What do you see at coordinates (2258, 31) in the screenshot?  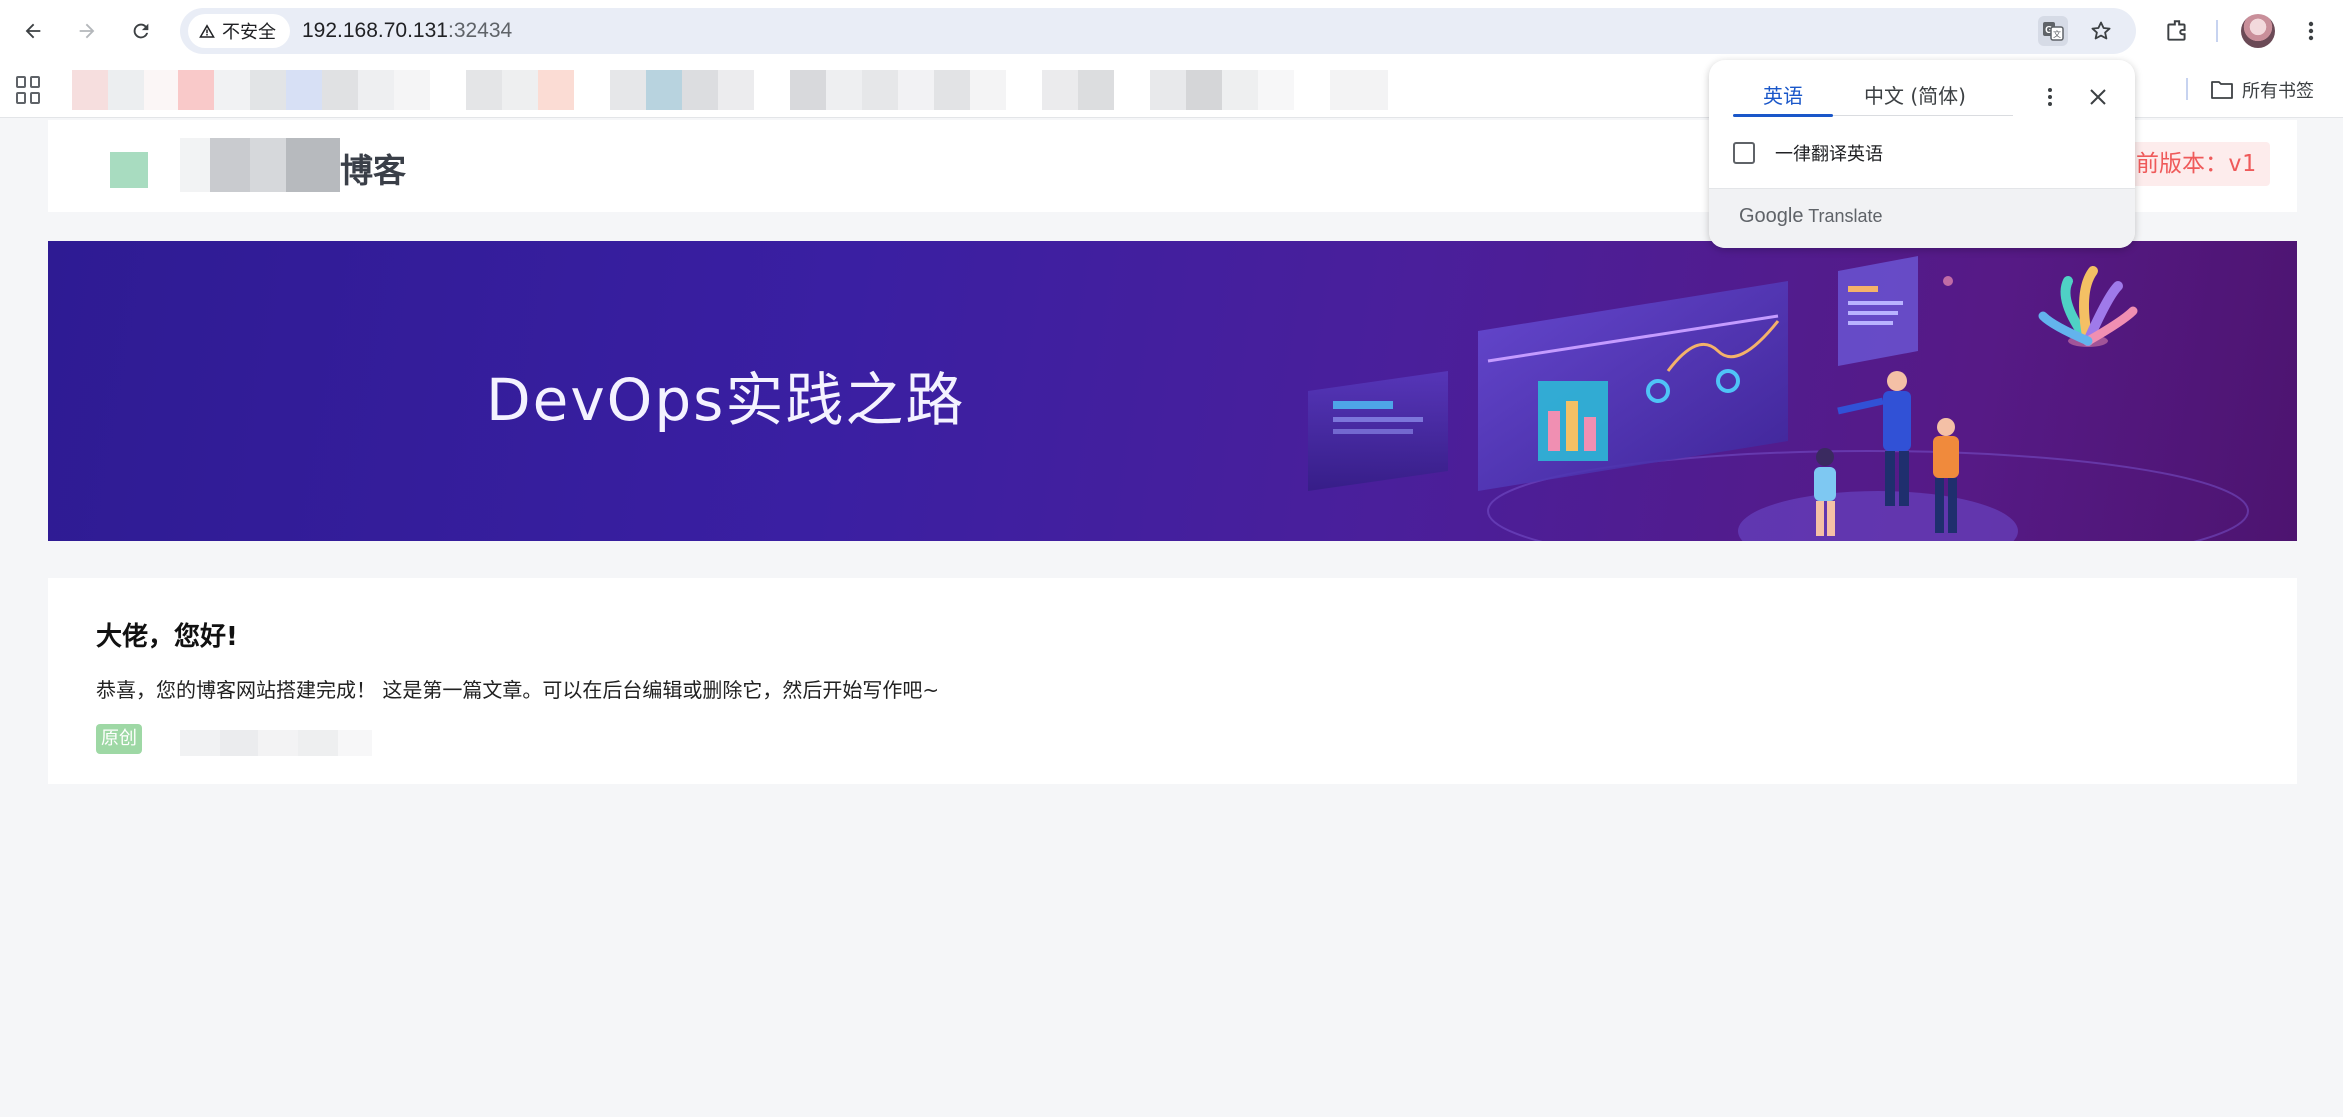 I see `profile-avatar` at bounding box center [2258, 31].